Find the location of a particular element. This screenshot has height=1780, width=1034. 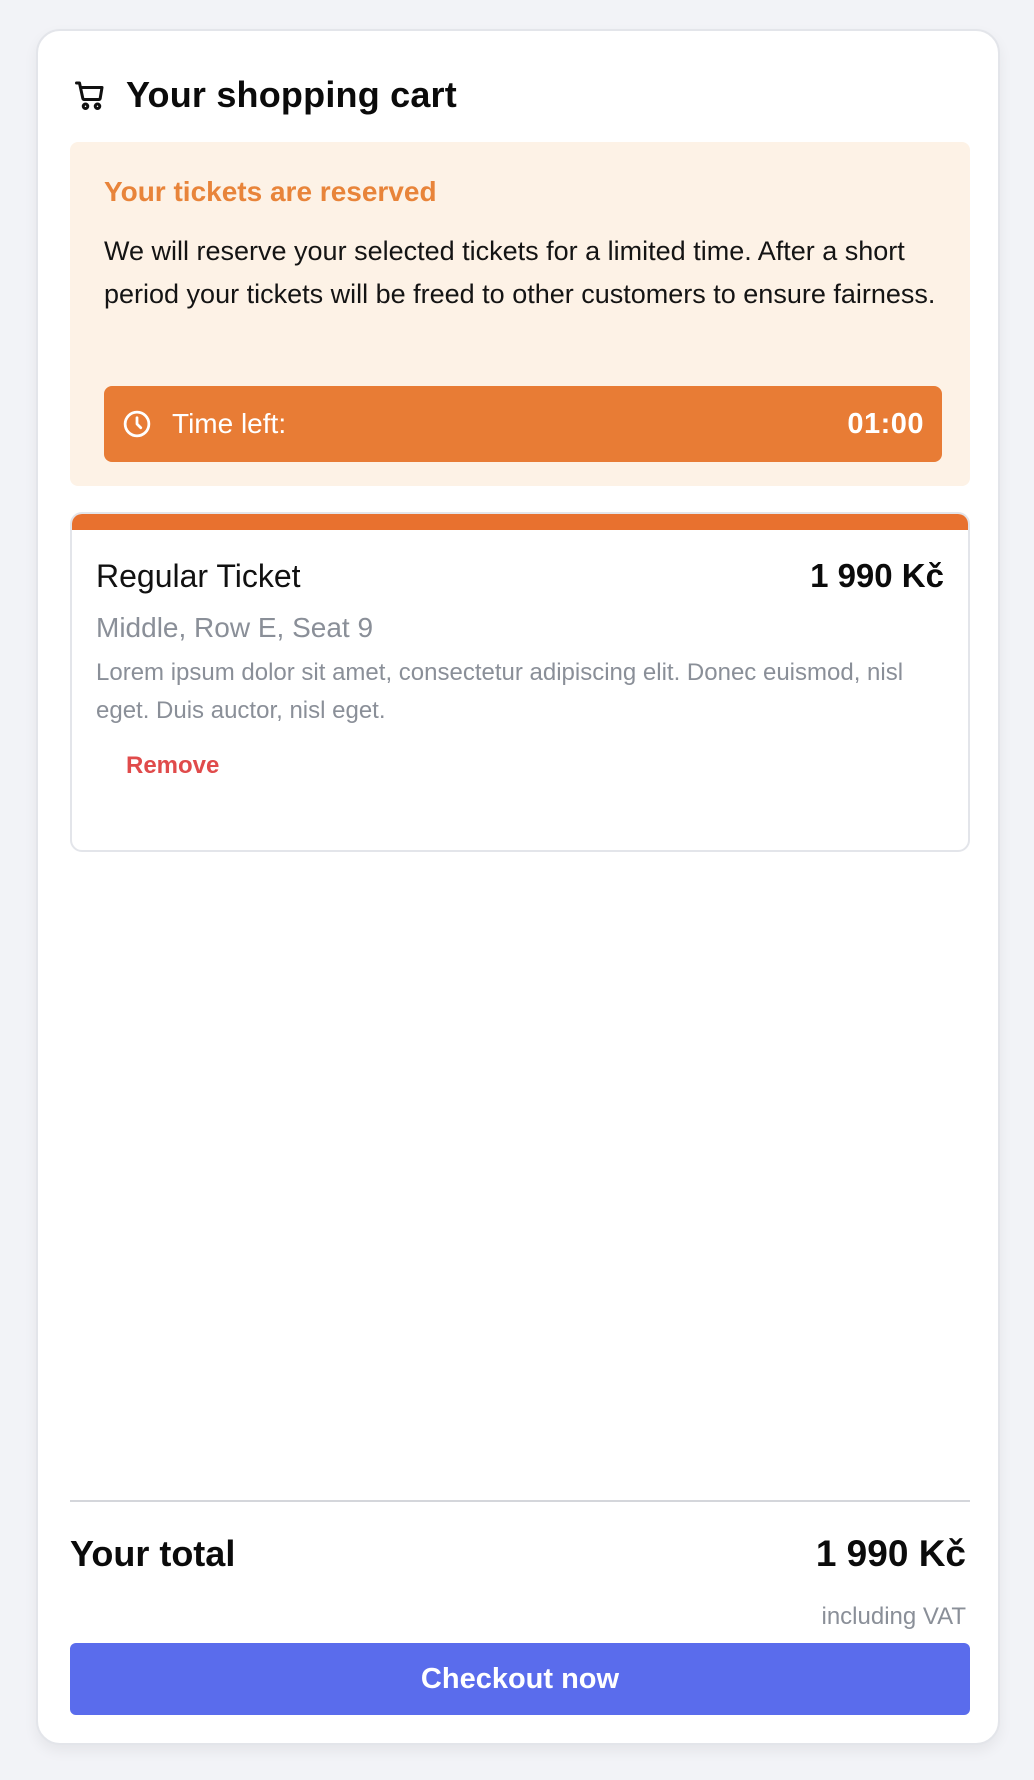

summary-divider is located at coordinates (520, 1501).